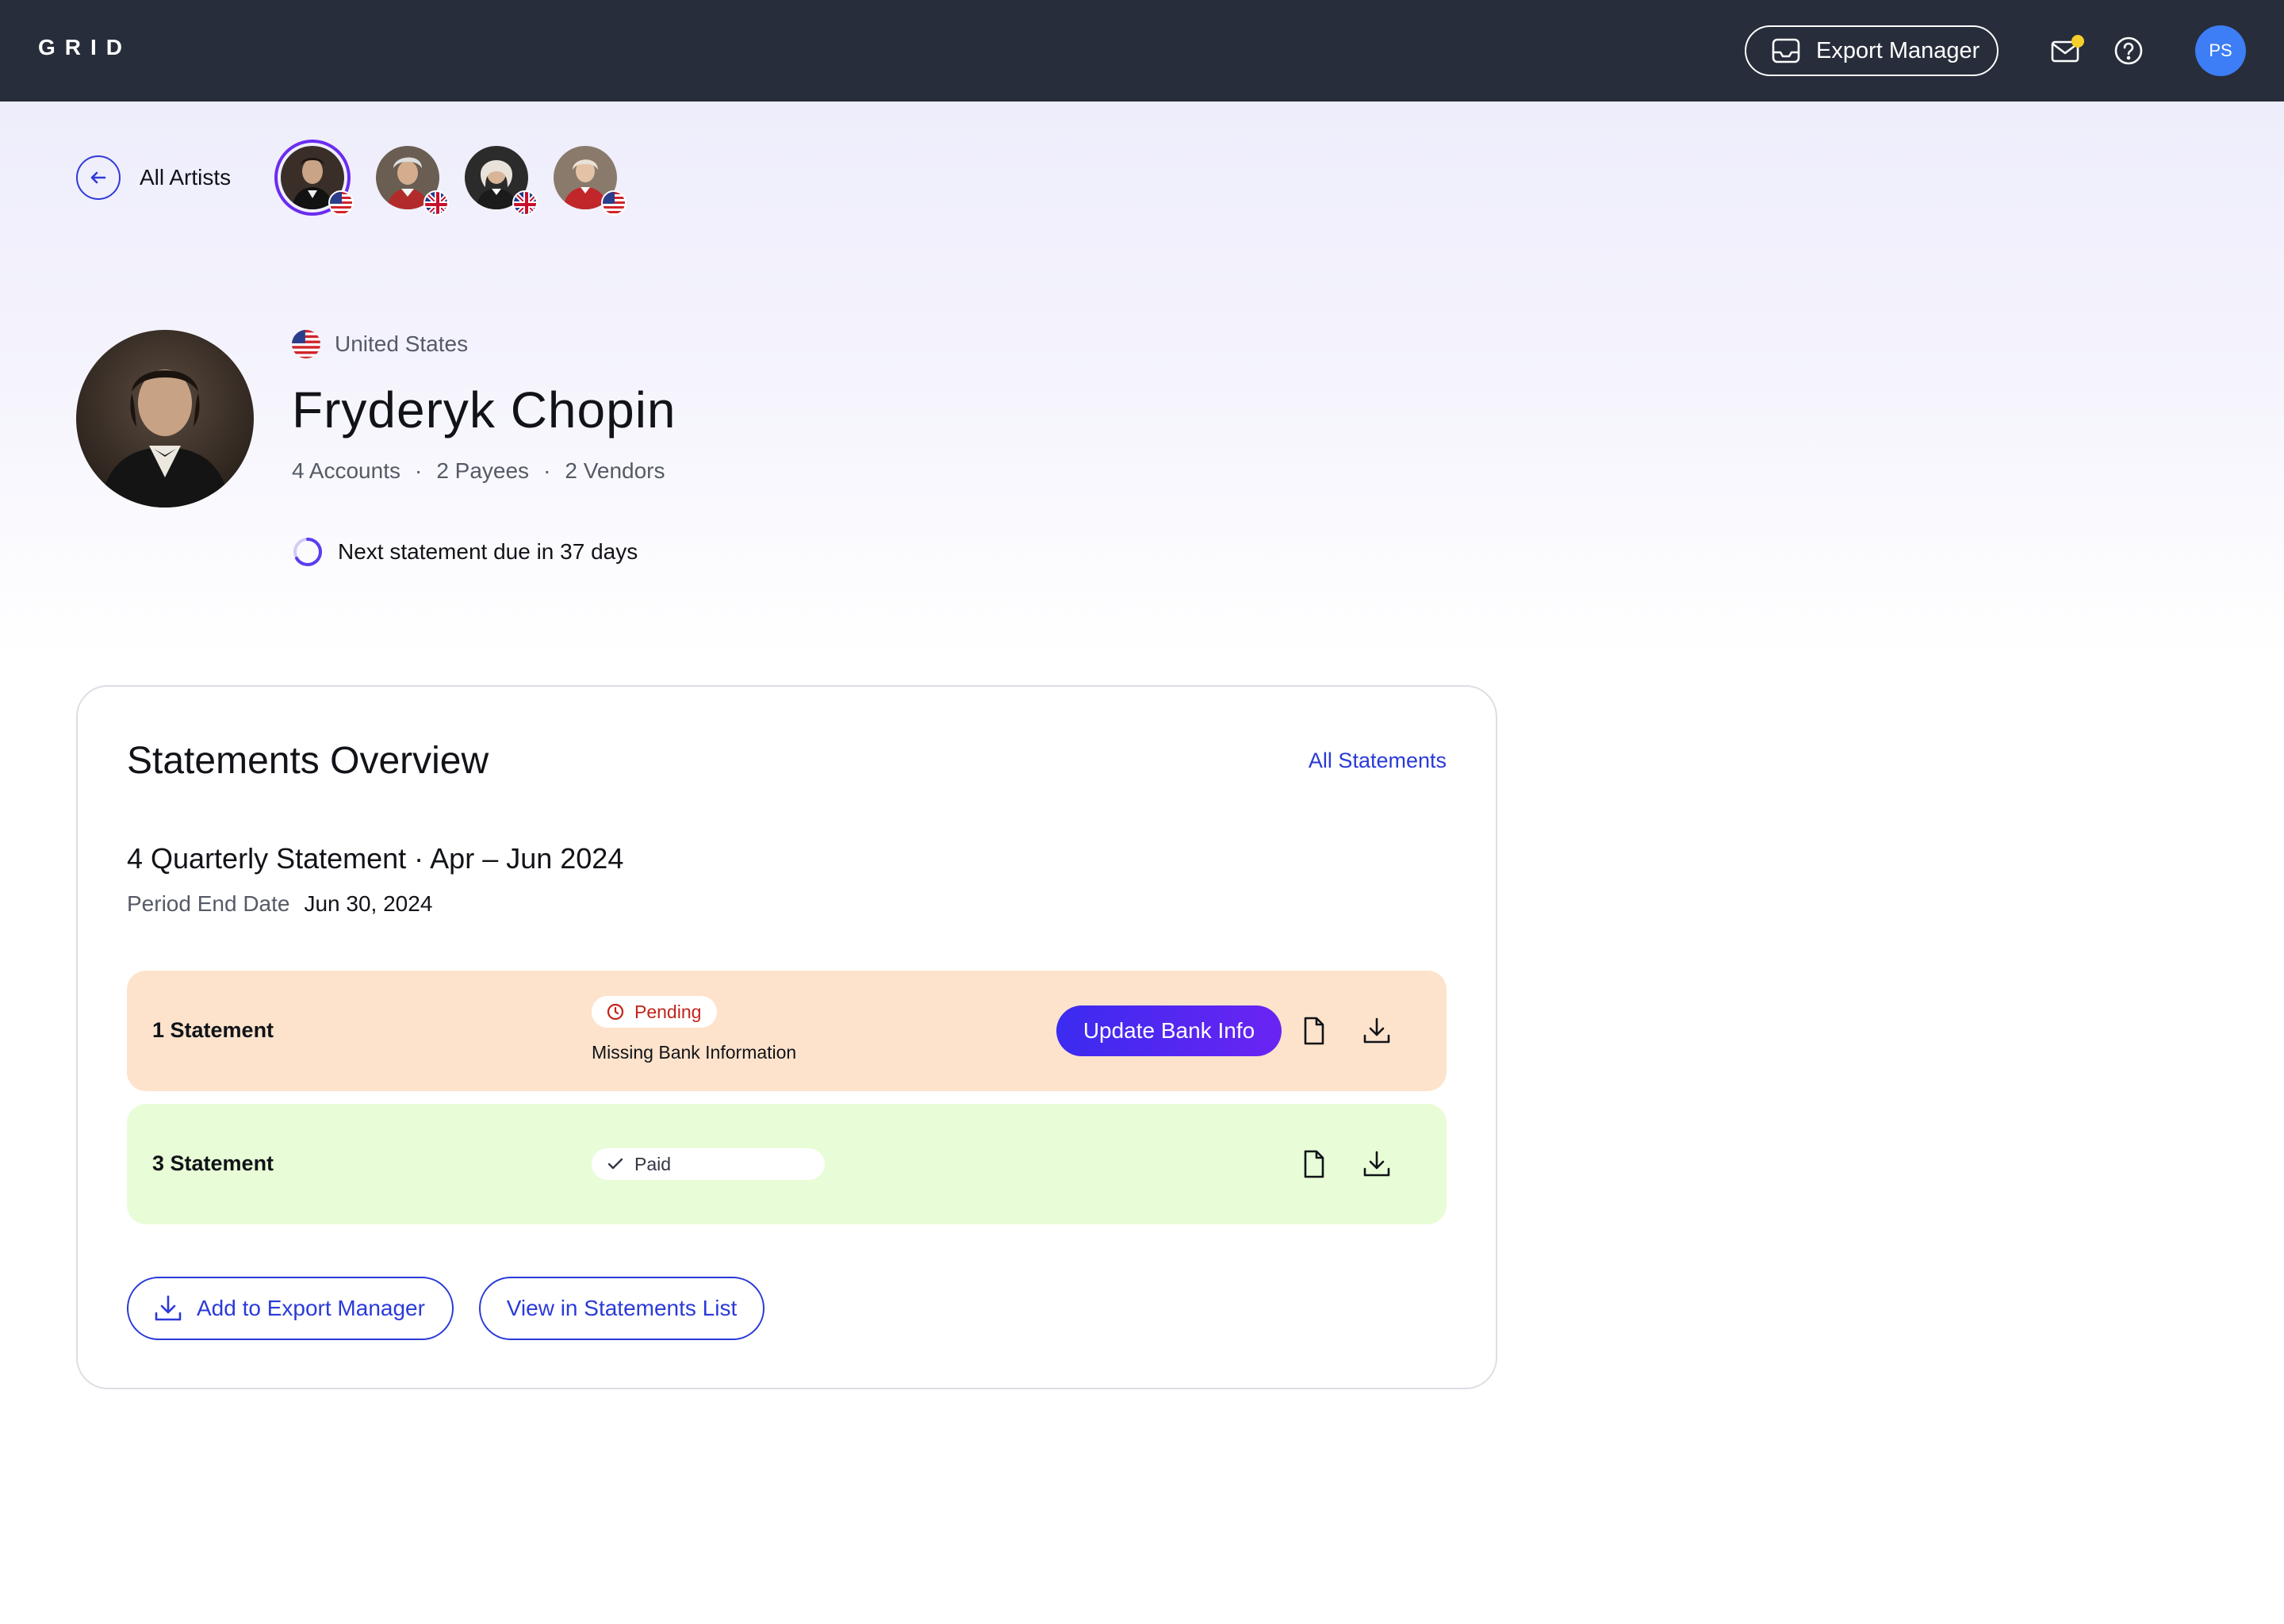  I want to click on progress-ring-icon, so click(307, 552).